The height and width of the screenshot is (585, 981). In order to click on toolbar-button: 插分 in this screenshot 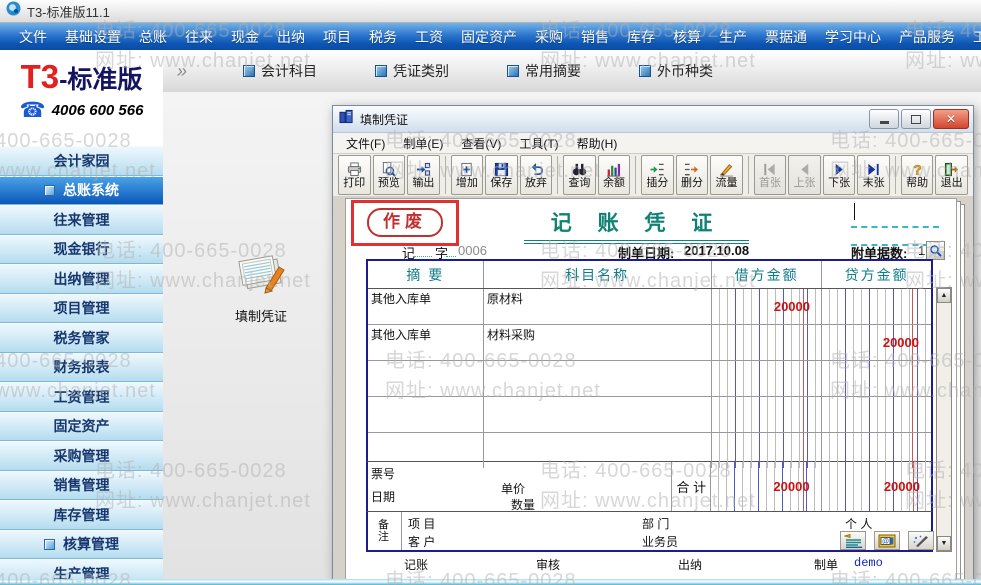, I will do `click(657, 175)`.